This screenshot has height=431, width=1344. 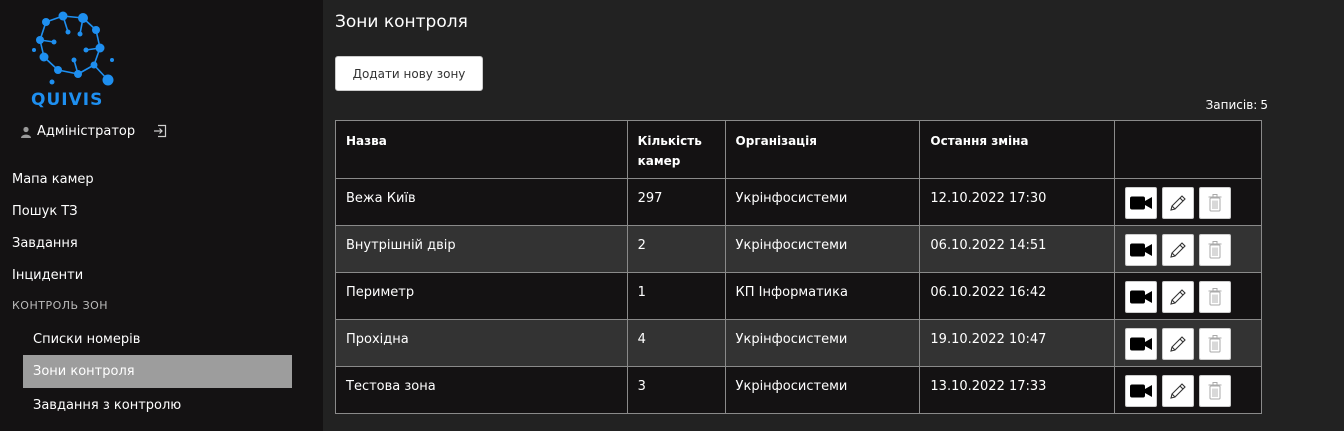 I want to click on cell-name: Периметр, so click(x=481, y=296).